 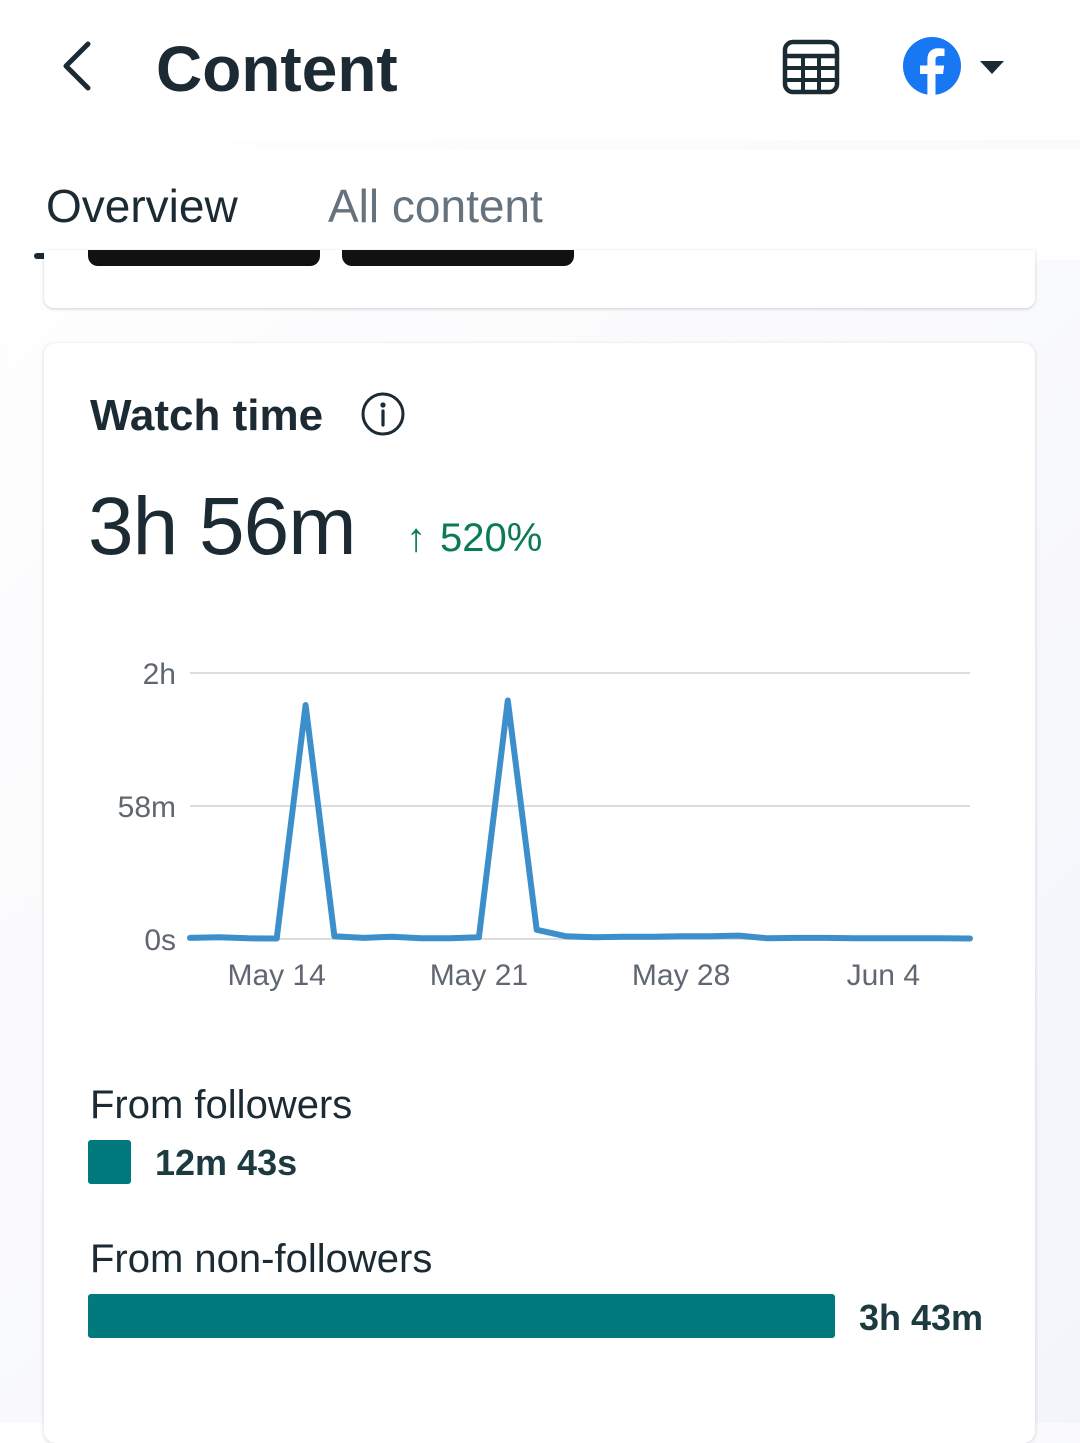 I want to click on tab-bar: Overview All content, so click(x=540, y=205).